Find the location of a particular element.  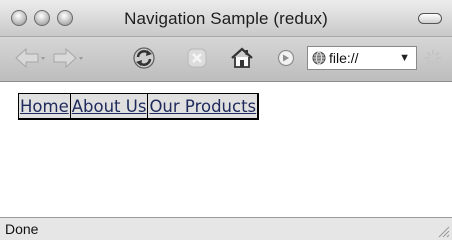

reload-button is located at coordinates (144, 58).